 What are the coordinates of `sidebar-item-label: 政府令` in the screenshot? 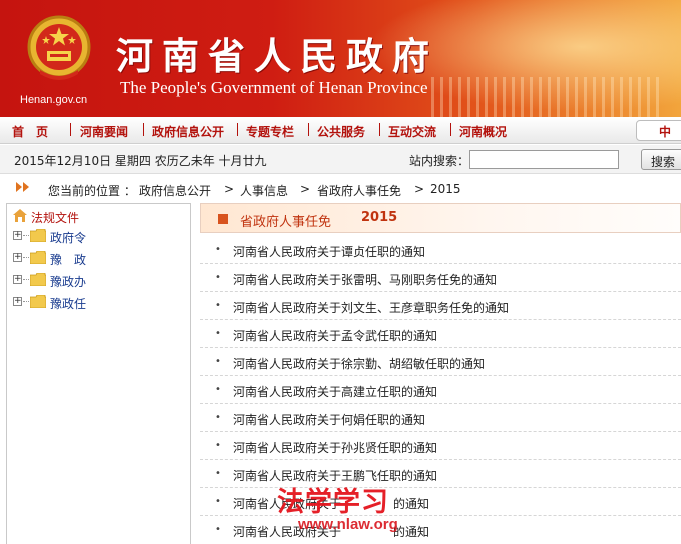 It's located at (68, 237).